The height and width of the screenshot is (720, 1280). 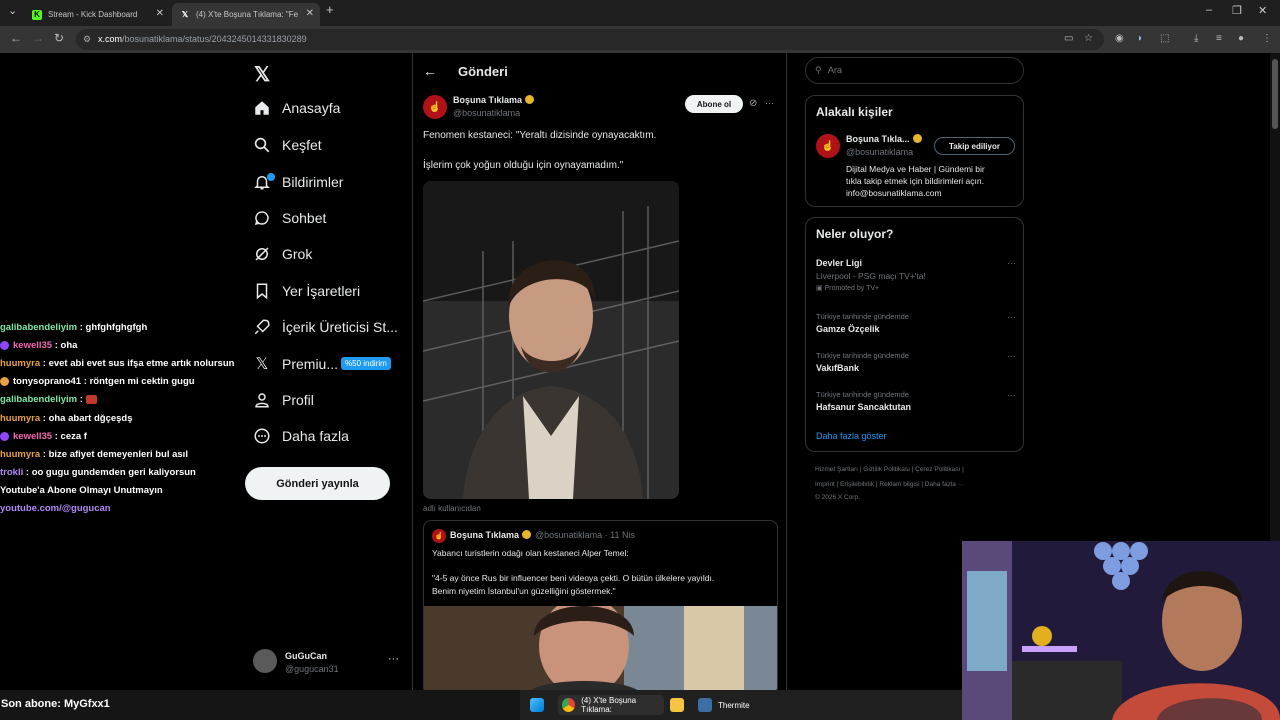 I want to click on chat-text: ceza f, so click(x=73, y=436).